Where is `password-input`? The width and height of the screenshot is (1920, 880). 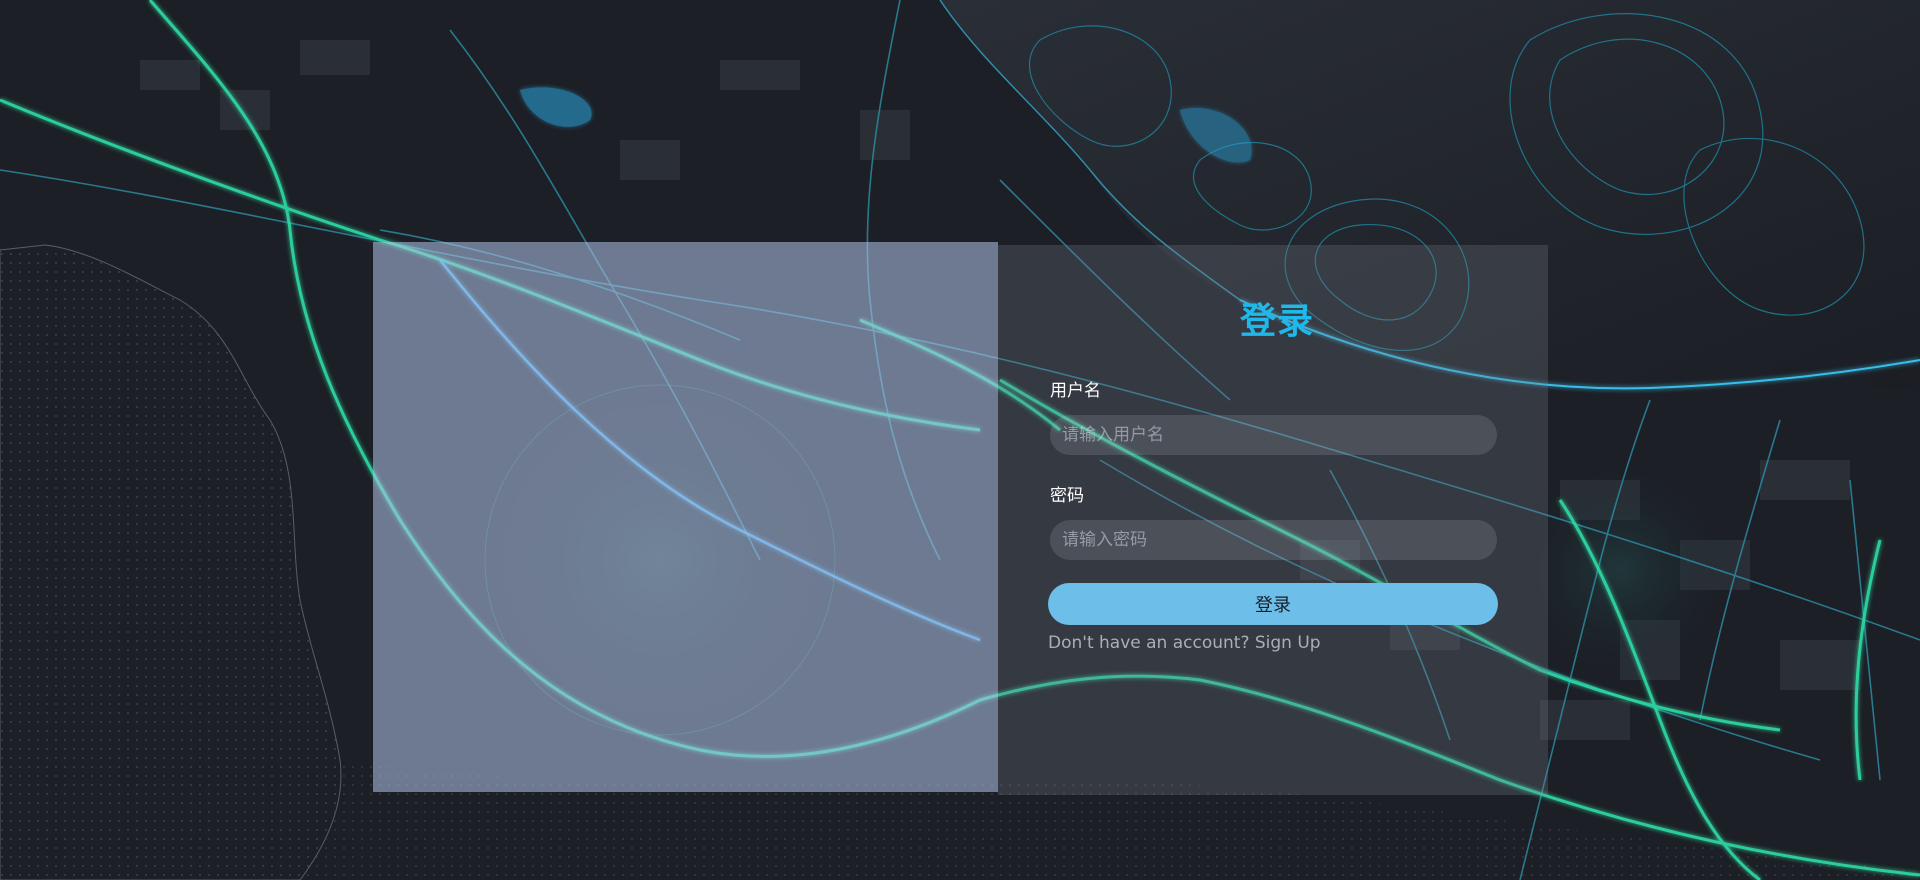 password-input is located at coordinates (1273, 540).